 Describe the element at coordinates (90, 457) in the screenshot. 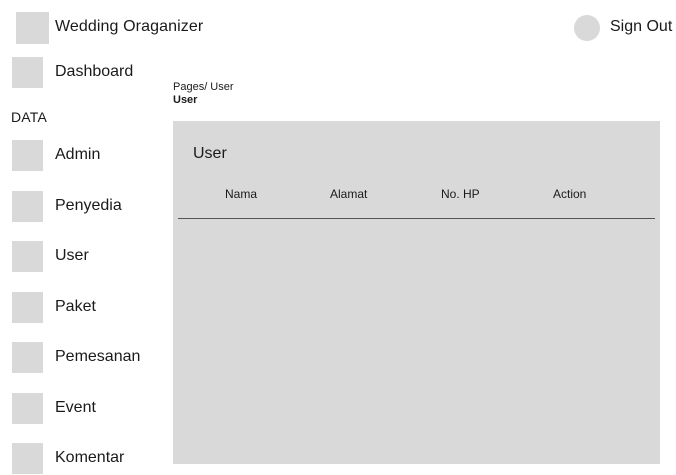

I see `sidebar-item-label: Komentar` at that location.